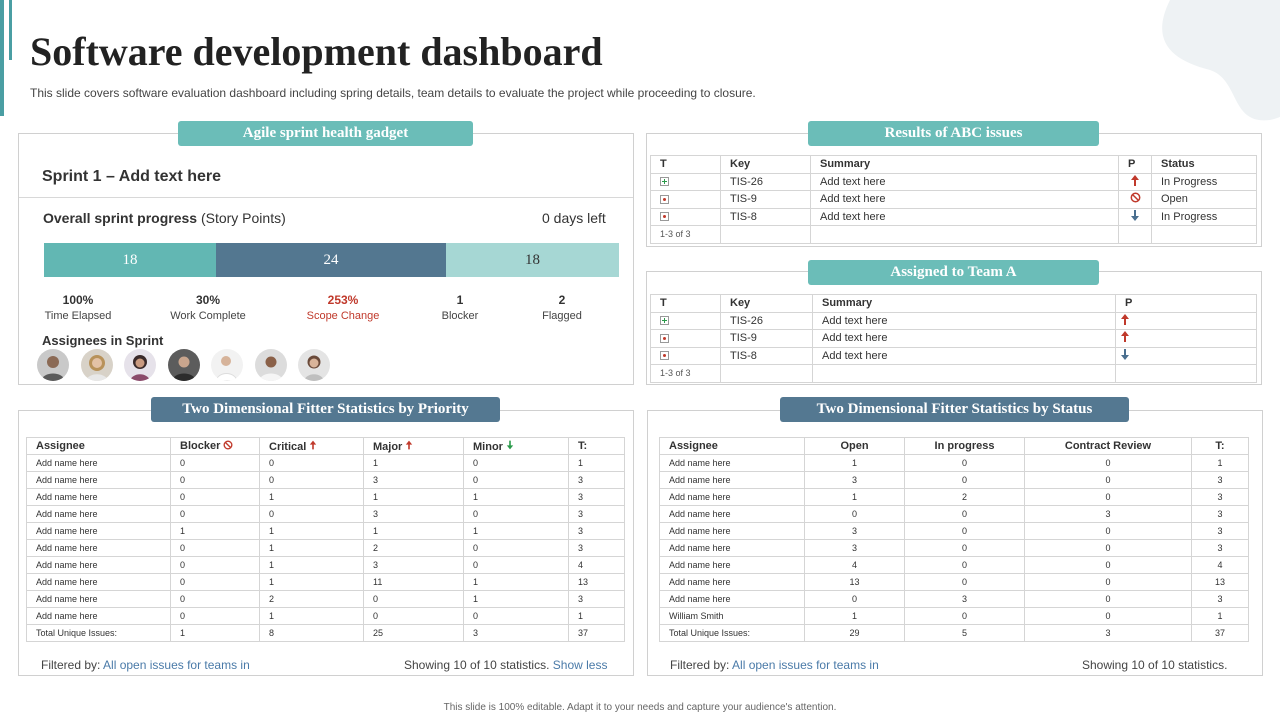 This screenshot has width=1280, height=720. I want to click on table-row: Add name here 0 2 0 1 3, so click(325, 599).